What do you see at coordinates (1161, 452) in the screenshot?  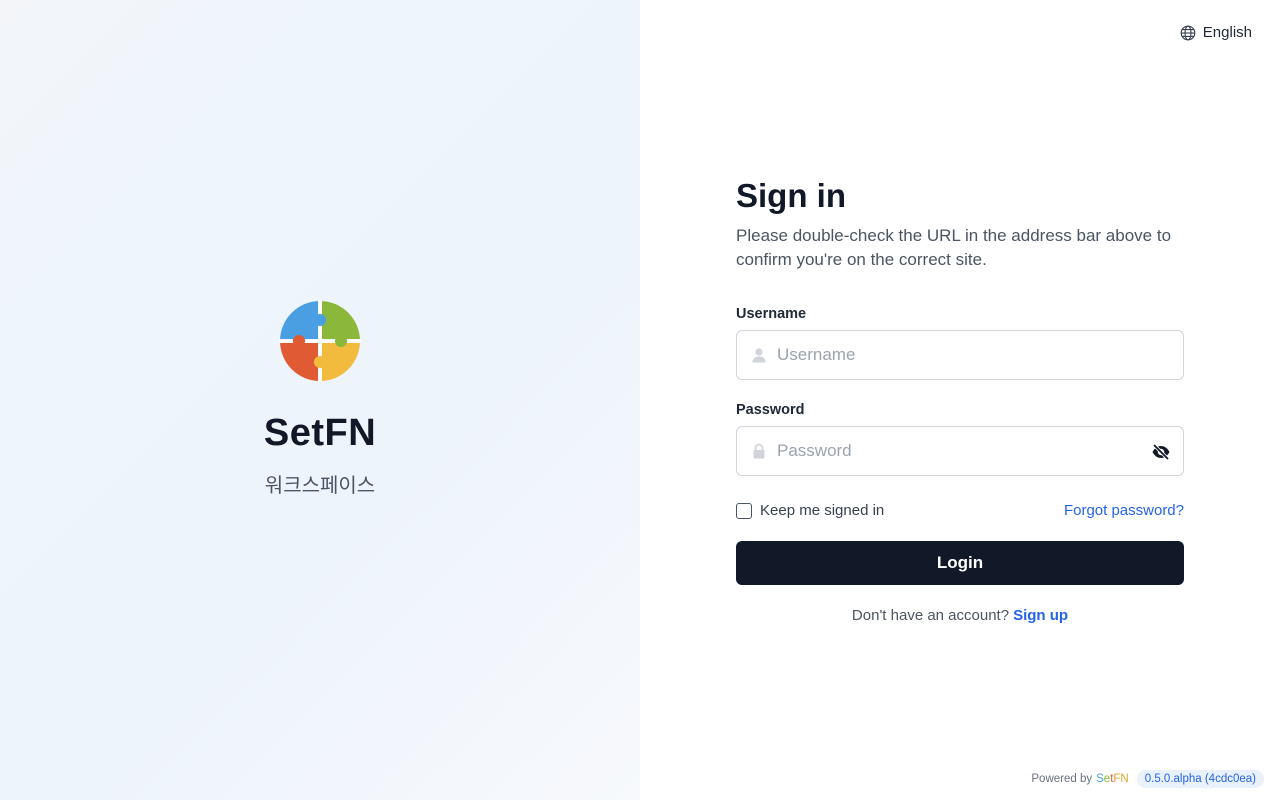 I see `eye-off-icon` at bounding box center [1161, 452].